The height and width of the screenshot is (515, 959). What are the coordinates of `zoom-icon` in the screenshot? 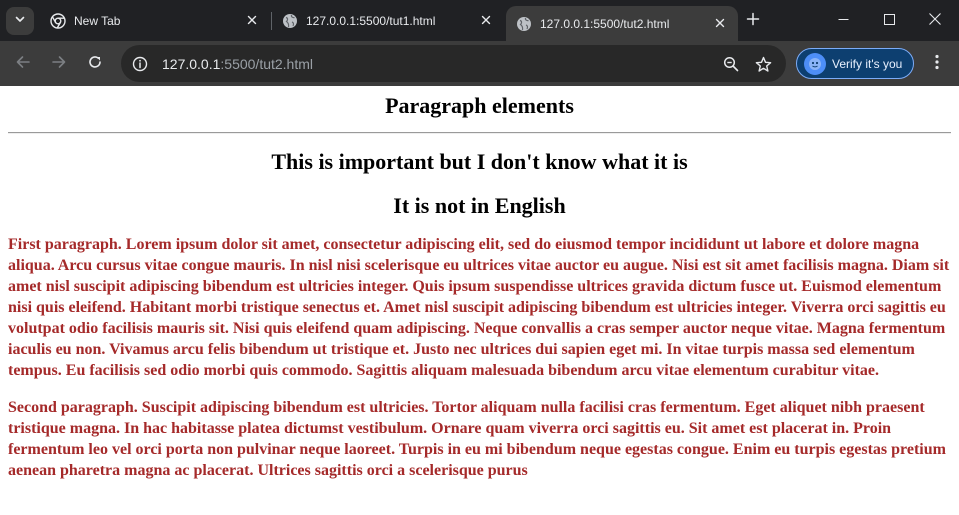 It's located at (731, 64).